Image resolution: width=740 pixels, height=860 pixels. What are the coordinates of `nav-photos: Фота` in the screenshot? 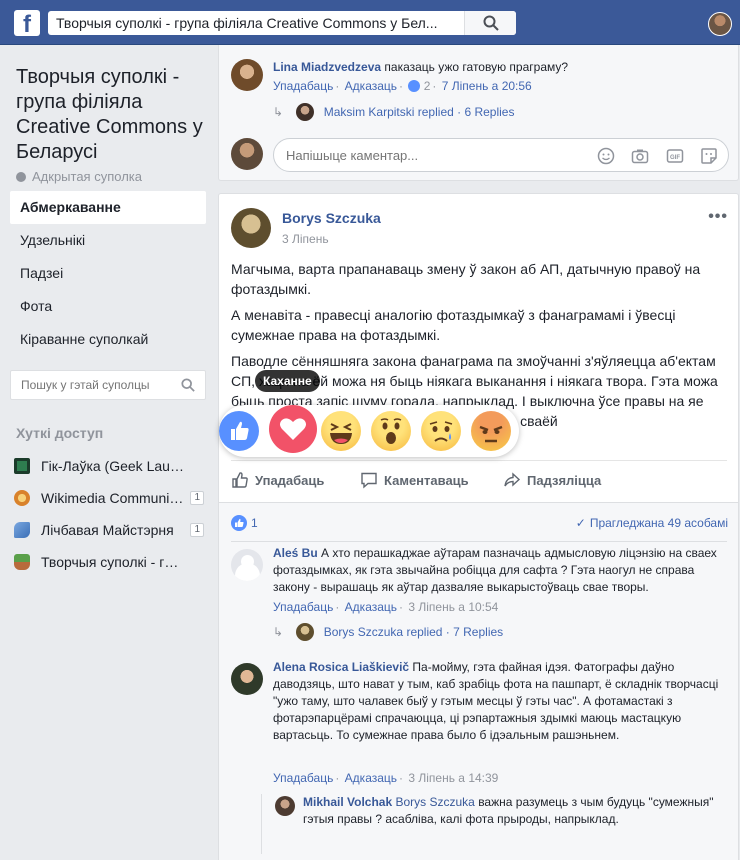 It's located at (108, 306).